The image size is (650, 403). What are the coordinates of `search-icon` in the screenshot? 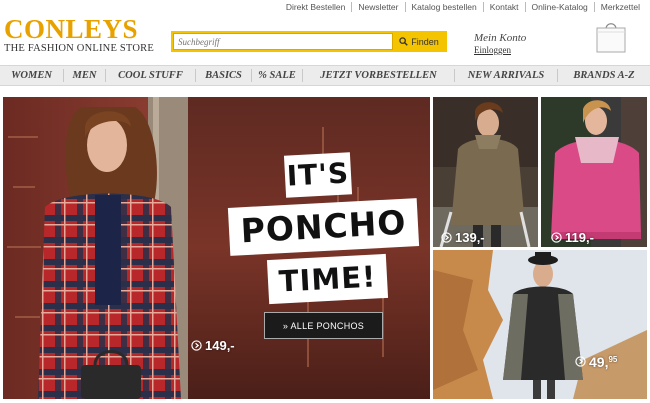 It's located at (404, 41).